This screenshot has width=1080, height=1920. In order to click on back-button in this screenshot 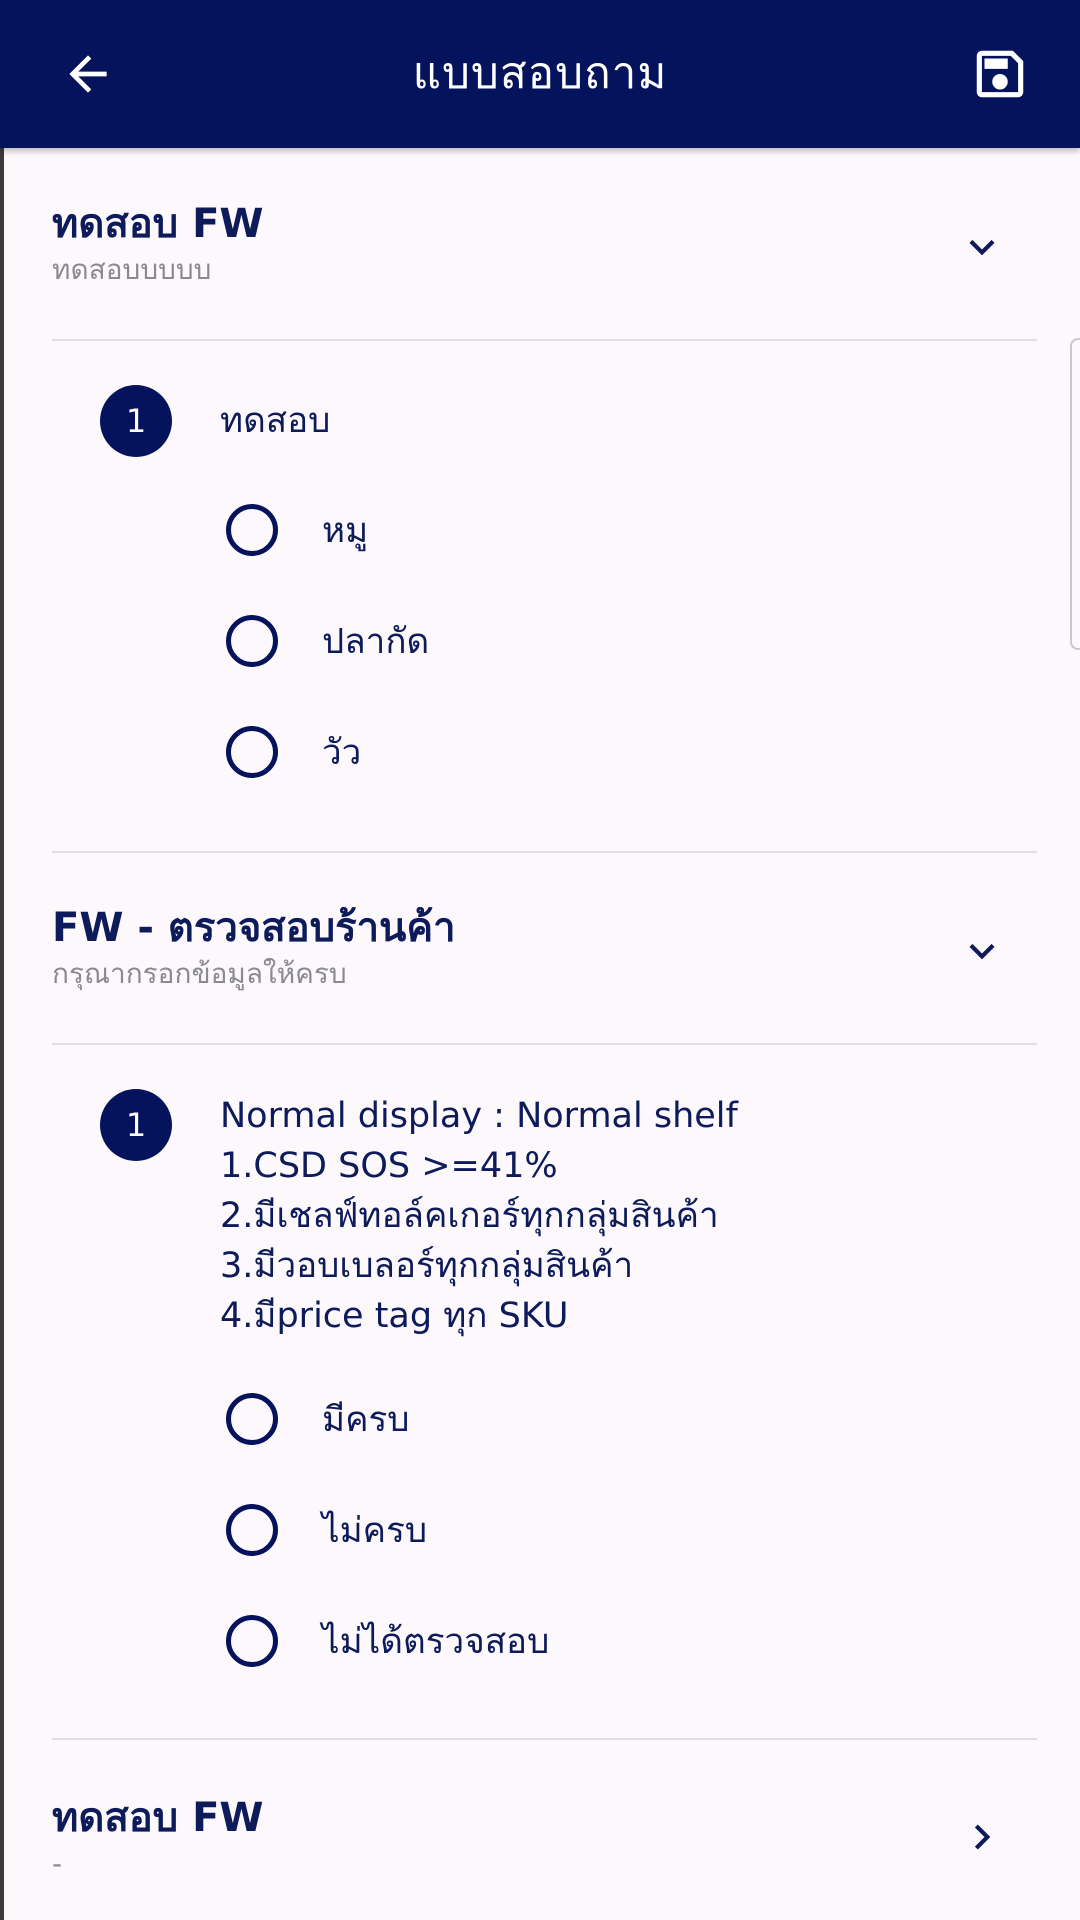, I will do `click(88, 74)`.